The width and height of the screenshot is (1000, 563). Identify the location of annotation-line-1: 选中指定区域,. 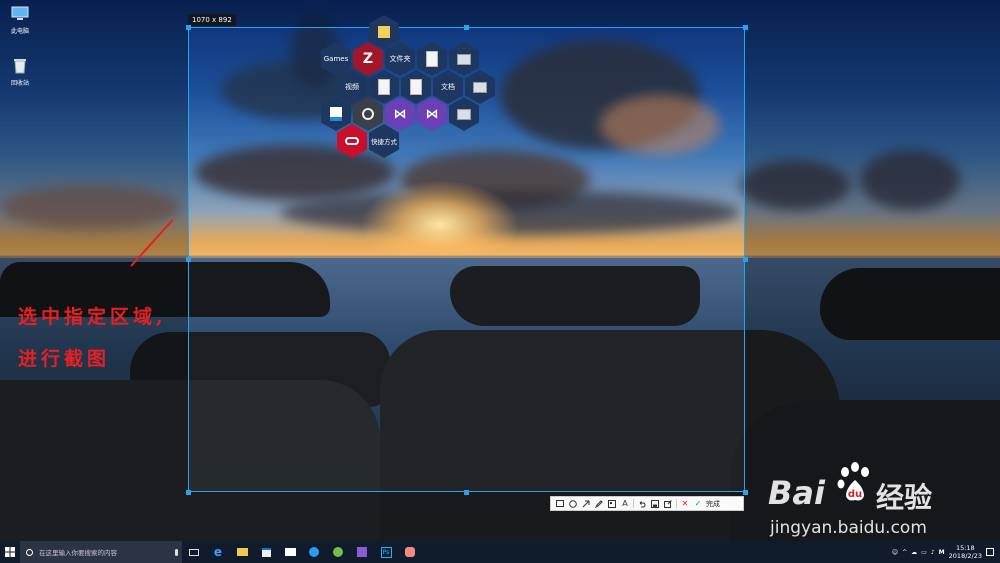
(92, 317).